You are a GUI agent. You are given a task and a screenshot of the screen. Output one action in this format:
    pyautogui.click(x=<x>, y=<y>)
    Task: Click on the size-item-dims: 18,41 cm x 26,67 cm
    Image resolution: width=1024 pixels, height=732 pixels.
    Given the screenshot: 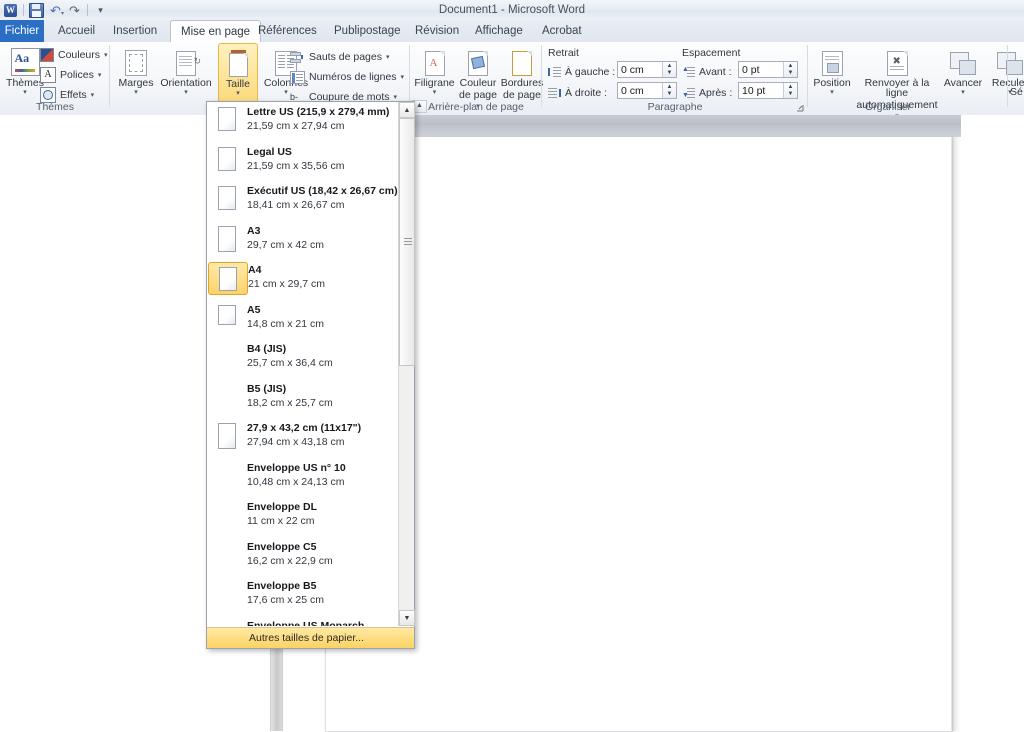 What is the action you would take?
    pyautogui.click(x=296, y=205)
    